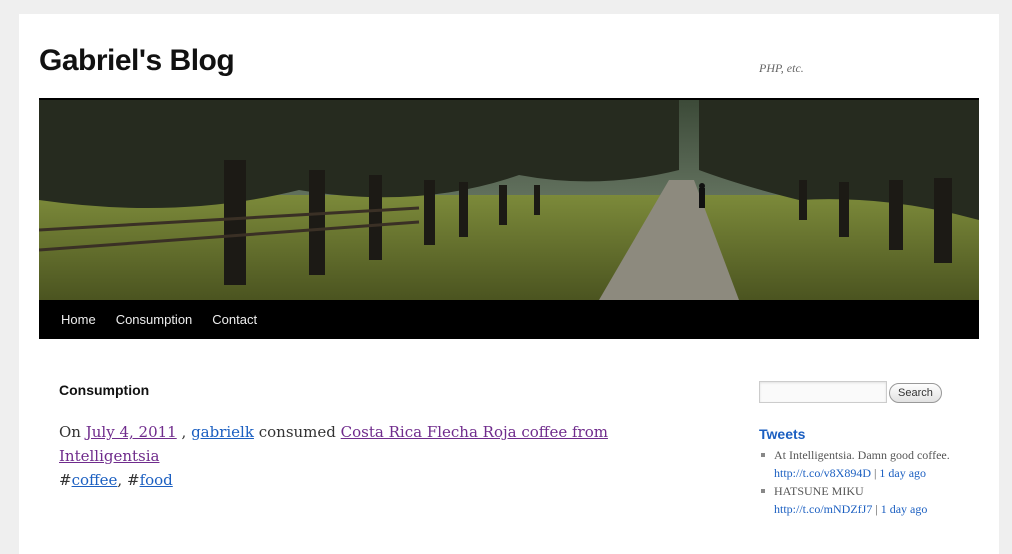 The image size is (1012, 554). What do you see at coordinates (70, 432) in the screenshot?
I see `entry-prefix: On` at bounding box center [70, 432].